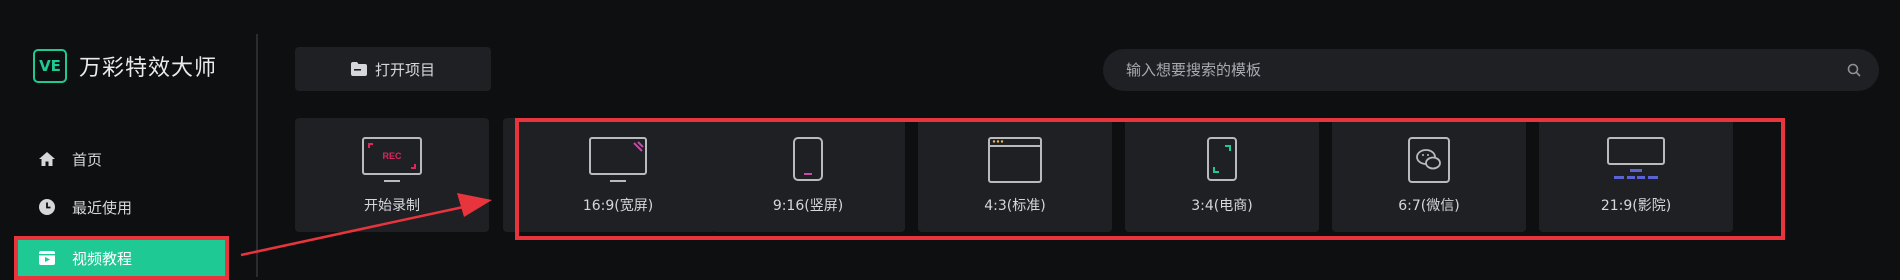 This screenshot has height=280, width=1900. I want to click on rec-badge: REC, so click(392, 156).